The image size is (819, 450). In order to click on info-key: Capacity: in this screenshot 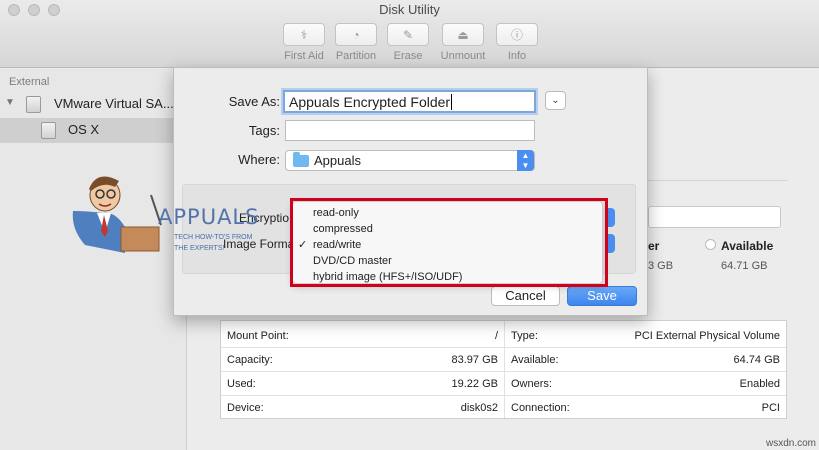, I will do `click(250, 360)`.